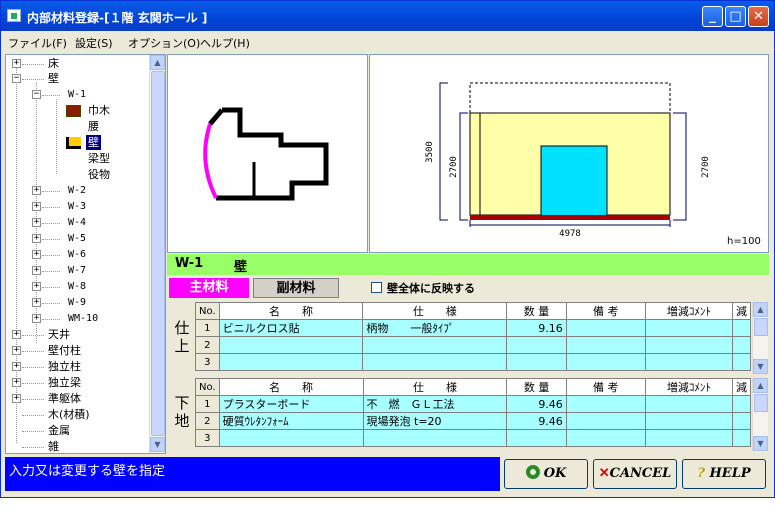 This screenshot has height=512, width=775. What do you see at coordinates (36, 318) in the screenshot?
I see `expand-wm-10-icon: +` at bounding box center [36, 318].